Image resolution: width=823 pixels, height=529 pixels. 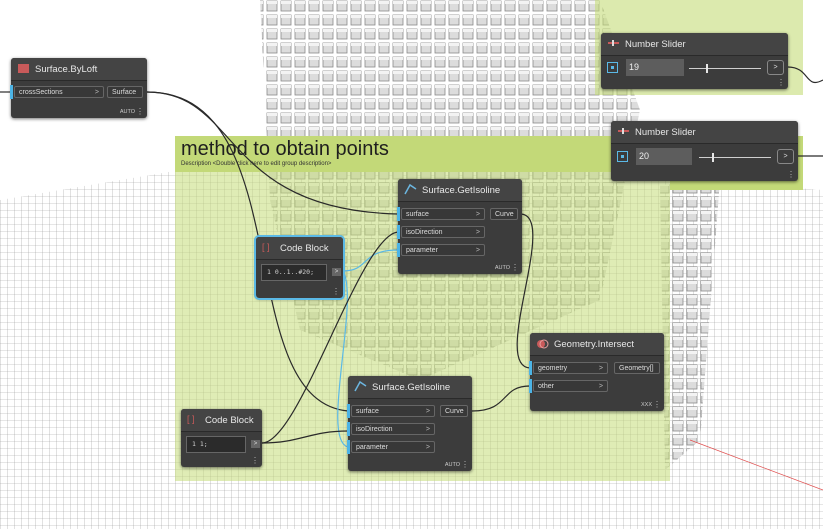 I want to click on node-code-block-1: [ ] Code Block 1 0..1..#20; > ⋮, so click(x=299, y=267).